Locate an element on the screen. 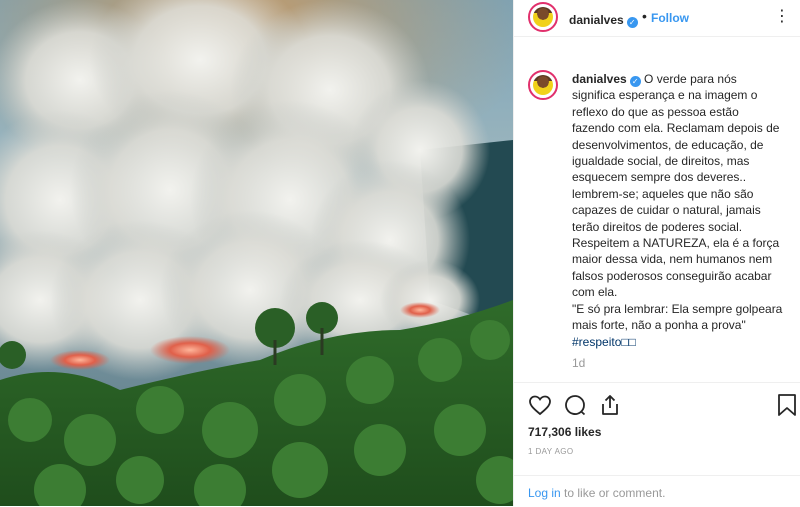  caption-text: significa esperança e na imagem o is located at coordinates (665, 95).